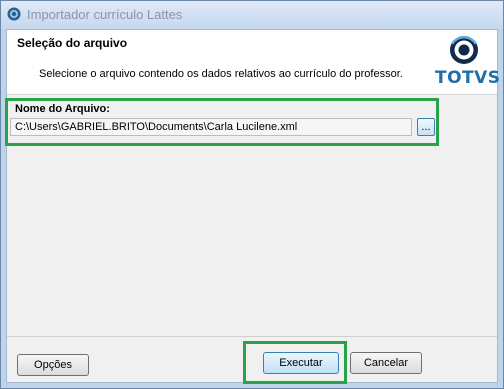 The height and width of the screenshot is (389, 504). I want to click on title-bar: Importador currículo Lattes, so click(252, 15).